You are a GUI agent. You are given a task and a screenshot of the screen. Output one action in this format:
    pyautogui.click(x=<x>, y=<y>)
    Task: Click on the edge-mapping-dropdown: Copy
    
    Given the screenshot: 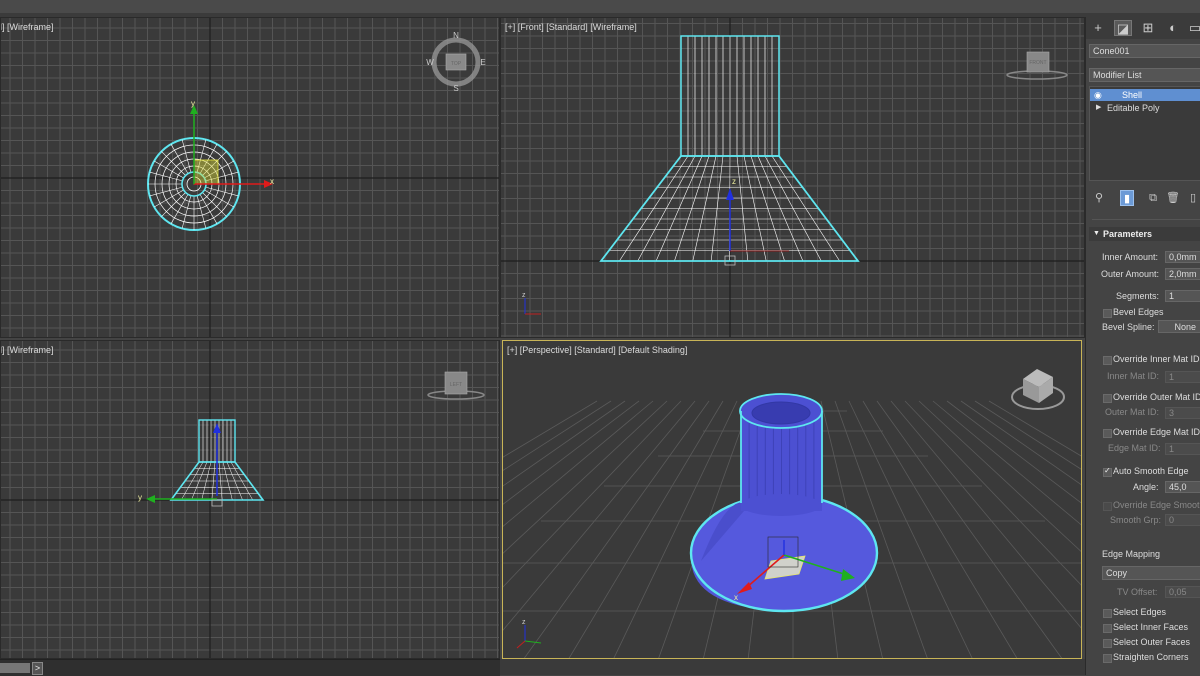 What is the action you would take?
    pyautogui.click(x=1151, y=573)
    